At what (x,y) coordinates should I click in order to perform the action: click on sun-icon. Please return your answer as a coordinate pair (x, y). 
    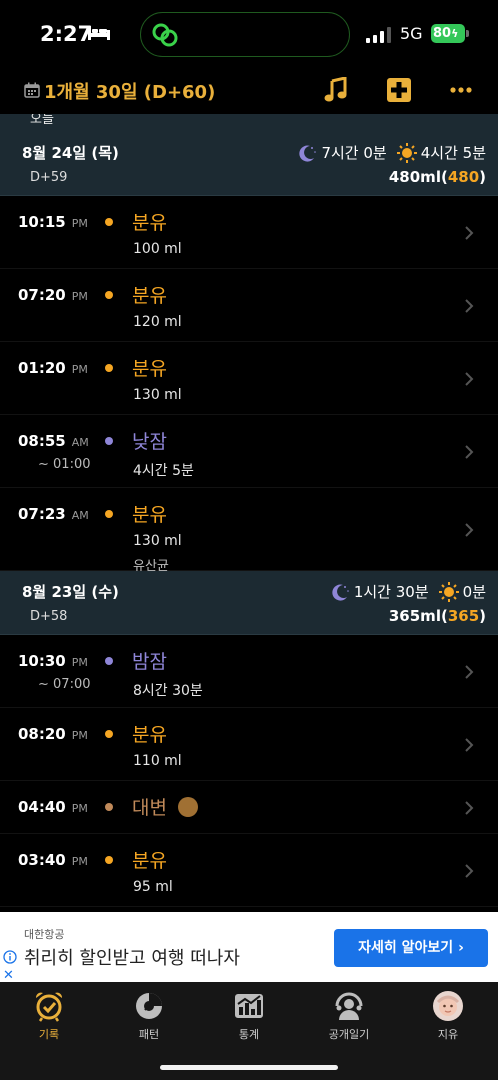
    Looking at the image, I should click on (406, 152).